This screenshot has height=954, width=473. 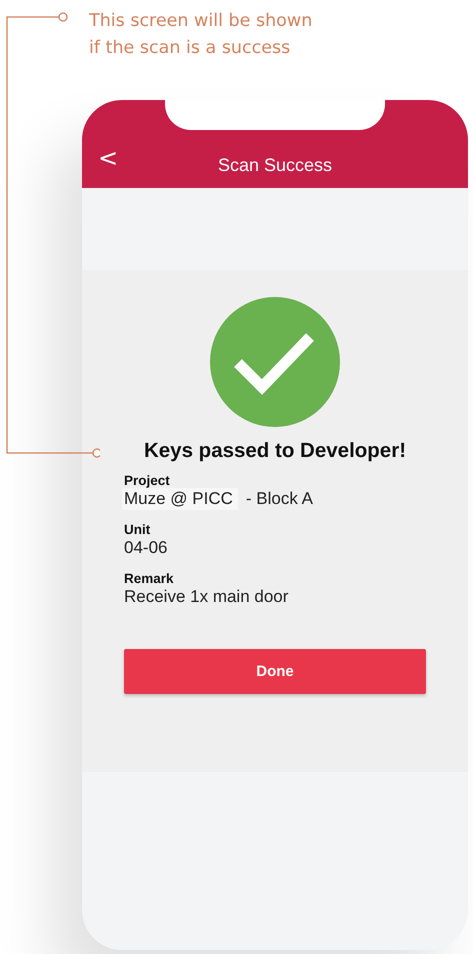 I want to click on back-button: <, so click(x=108, y=158).